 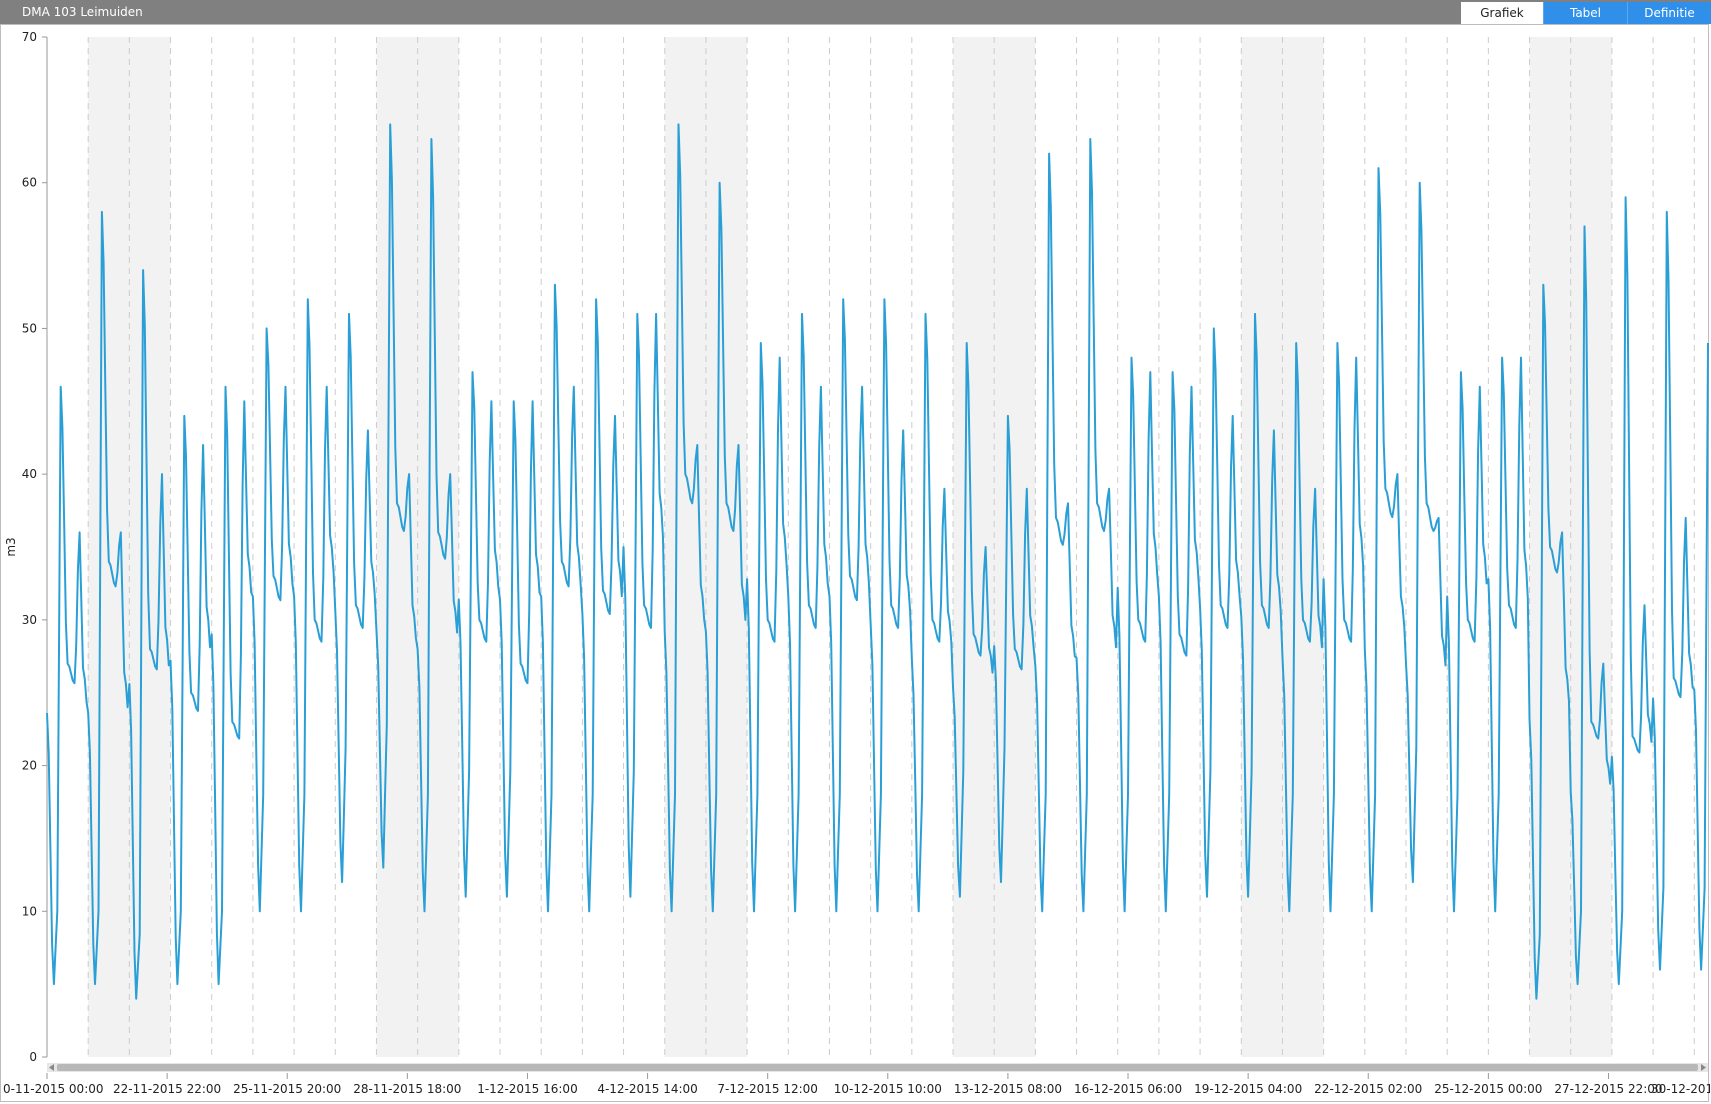 What do you see at coordinates (407, 1089) in the screenshot?
I see `x-tick-label: 28-11-2015 18:00` at bounding box center [407, 1089].